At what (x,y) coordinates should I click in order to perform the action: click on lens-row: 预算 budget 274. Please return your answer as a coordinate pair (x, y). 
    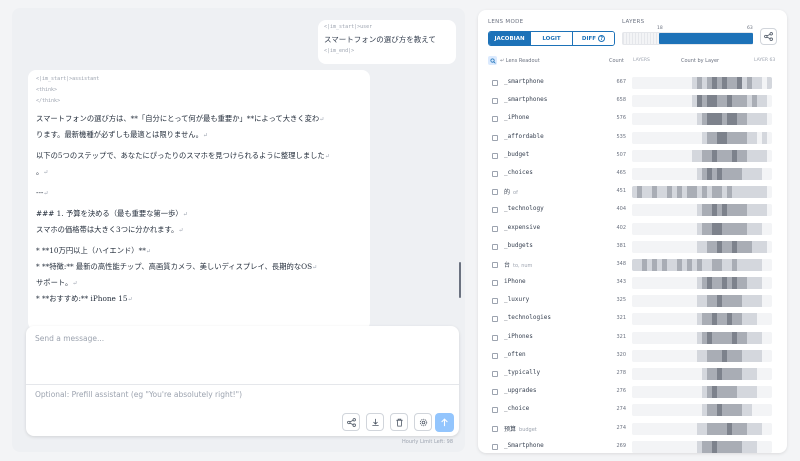
    Looking at the image, I should click on (634, 429).